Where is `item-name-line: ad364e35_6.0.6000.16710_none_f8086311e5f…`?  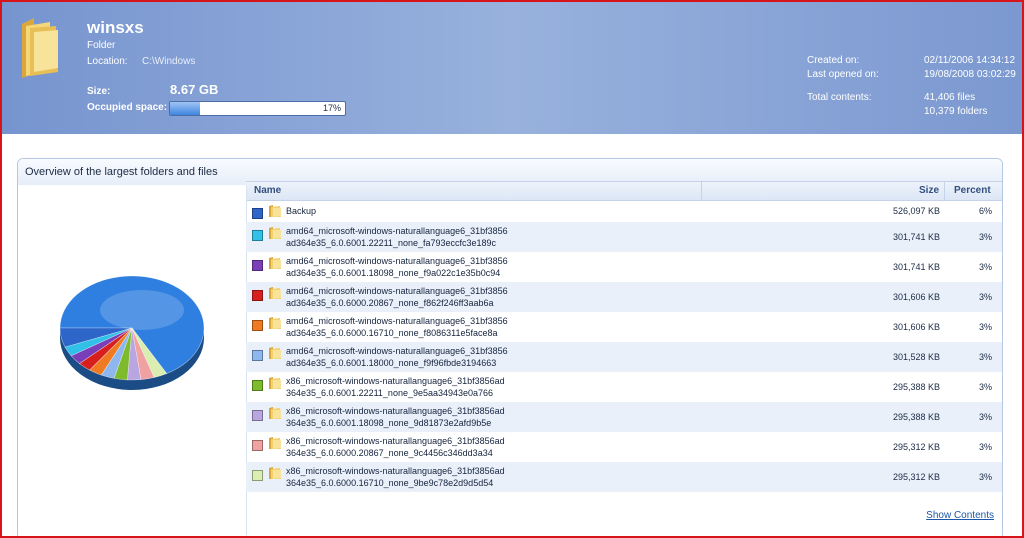 item-name-line: ad364e35_6.0.6000.16710_none_f8086311e5f… is located at coordinates (392, 333).